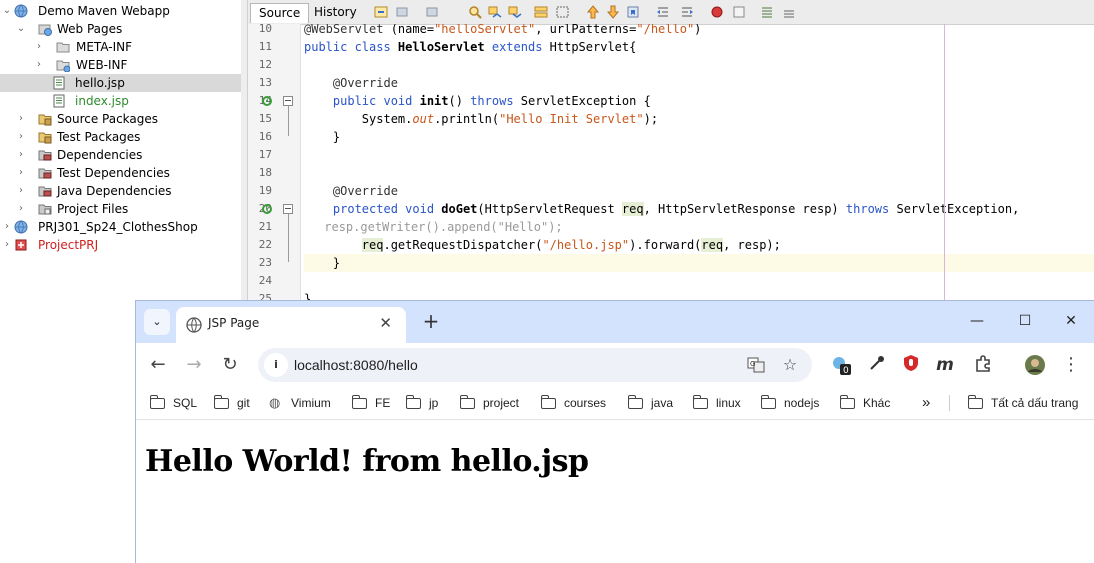 The width and height of the screenshot is (1094, 563). I want to click on bookmark-star-icon: ☆, so click(790, 365).